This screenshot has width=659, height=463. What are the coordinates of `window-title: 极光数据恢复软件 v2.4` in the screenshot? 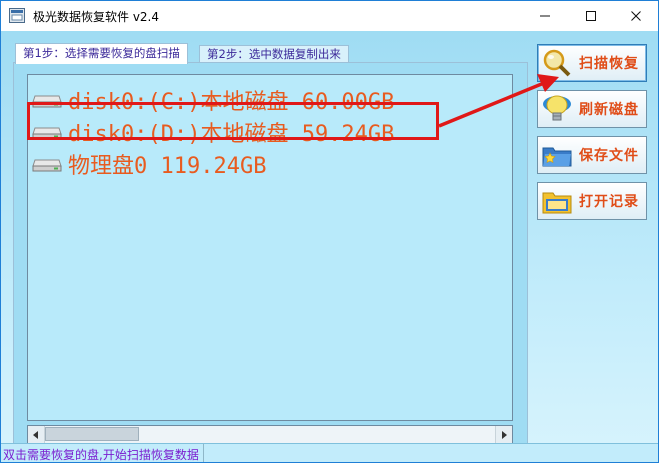 It's located at (96, 17).